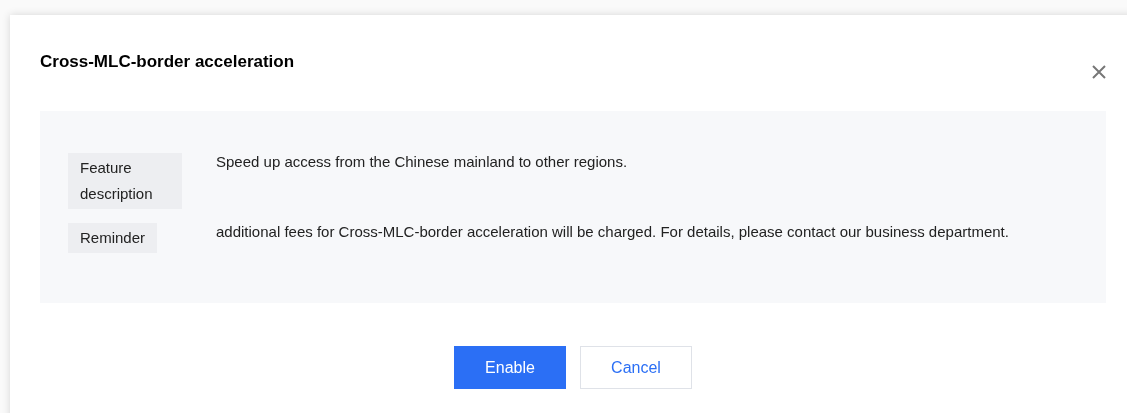 The height and width of the screenshot is (413, 1127). I want to click on field-text: additional fees for Cross-MLC-border acceleration will be charged. For details, please contact our business department., so click(613, 232).